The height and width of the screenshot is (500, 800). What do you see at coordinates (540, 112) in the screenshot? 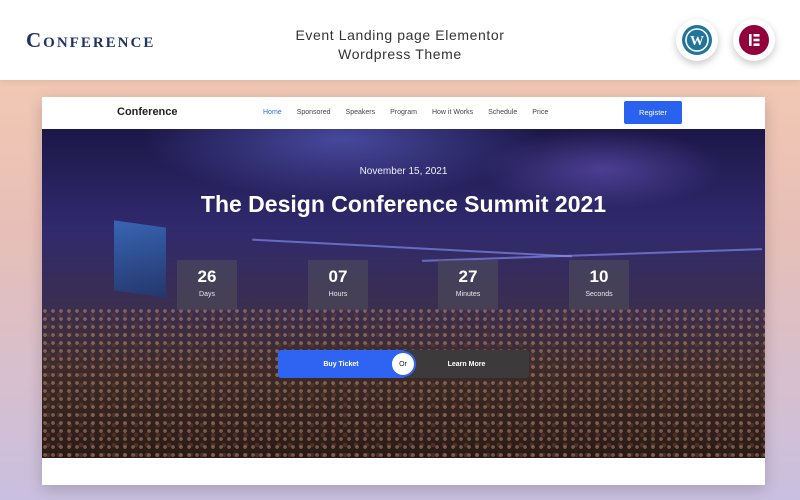
I see `nav-price: Price` at bounding box center [540, 112].